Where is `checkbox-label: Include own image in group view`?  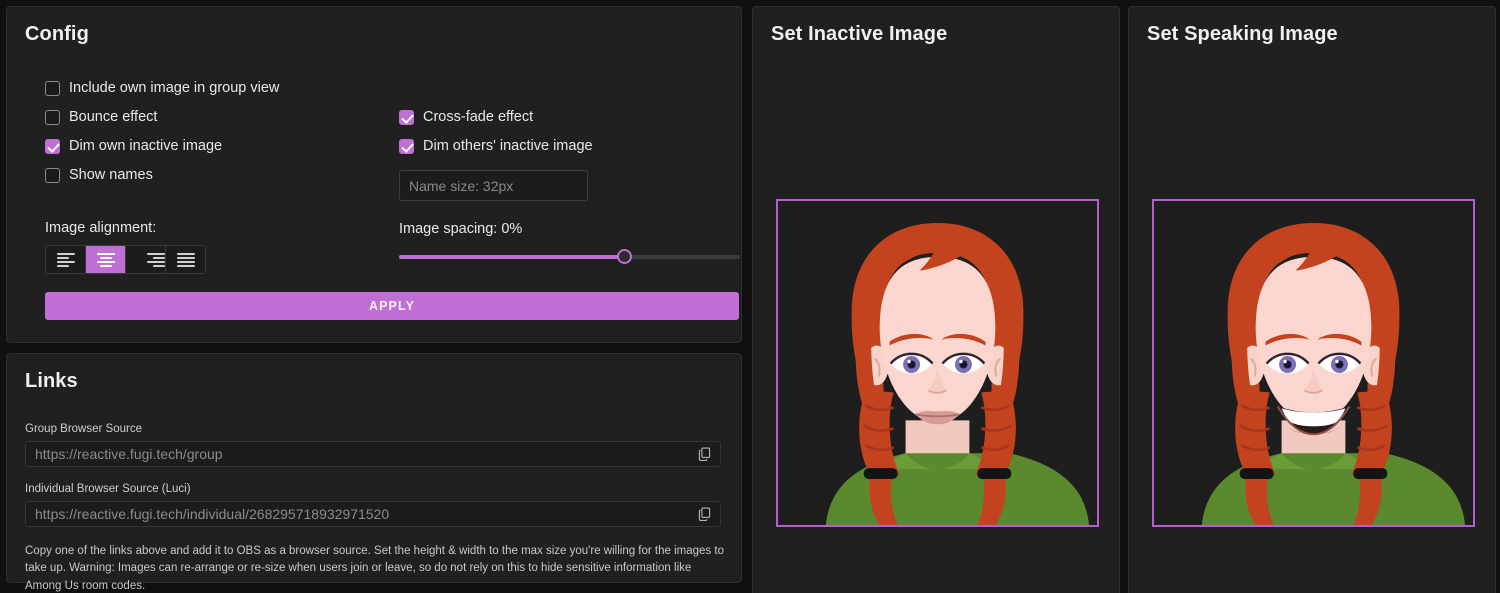 checkbox-label: Include own image in group view is located at coordinates (174, 88).